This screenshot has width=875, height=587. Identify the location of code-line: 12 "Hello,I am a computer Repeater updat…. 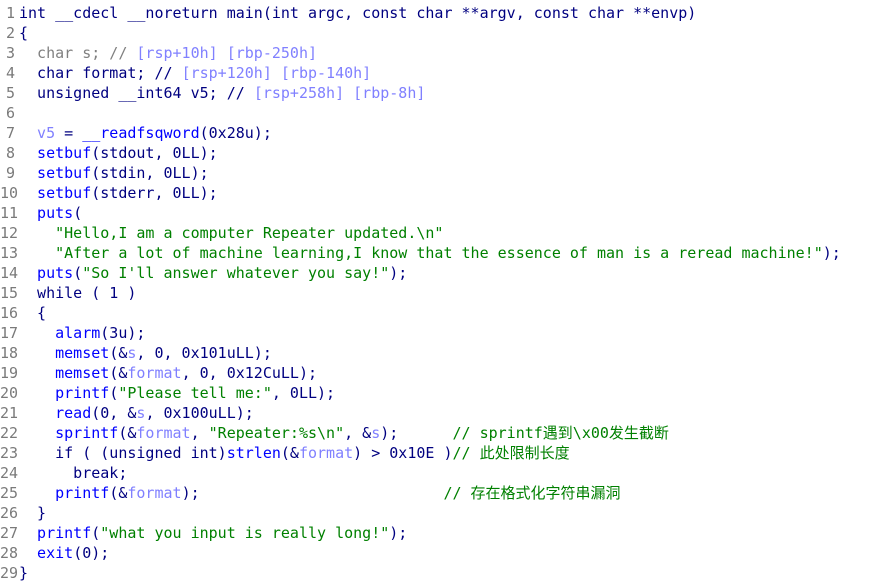
(420, 233).